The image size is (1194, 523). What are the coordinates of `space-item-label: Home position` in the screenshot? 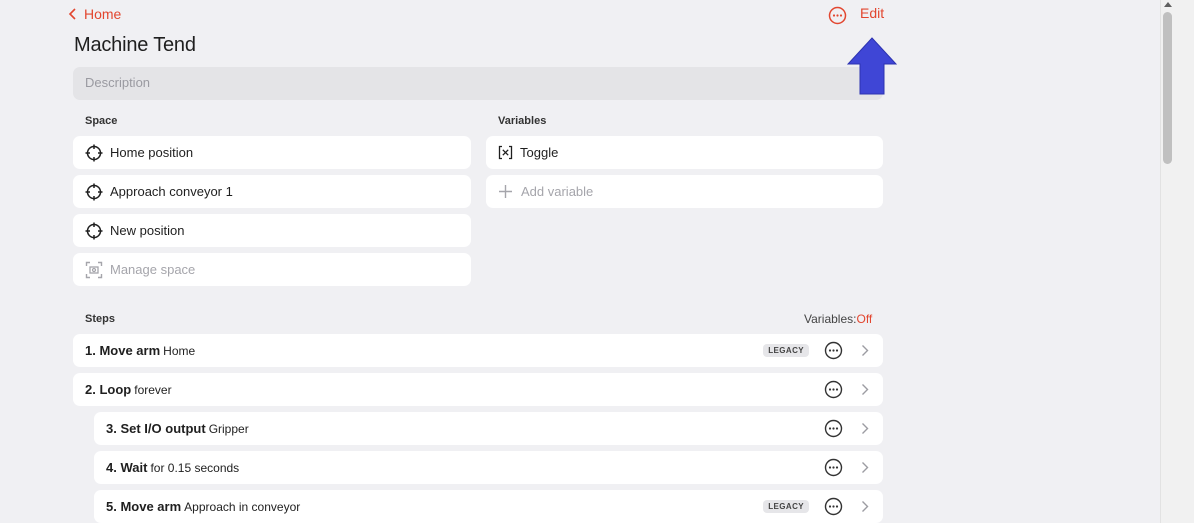 It's located at (152, 152).